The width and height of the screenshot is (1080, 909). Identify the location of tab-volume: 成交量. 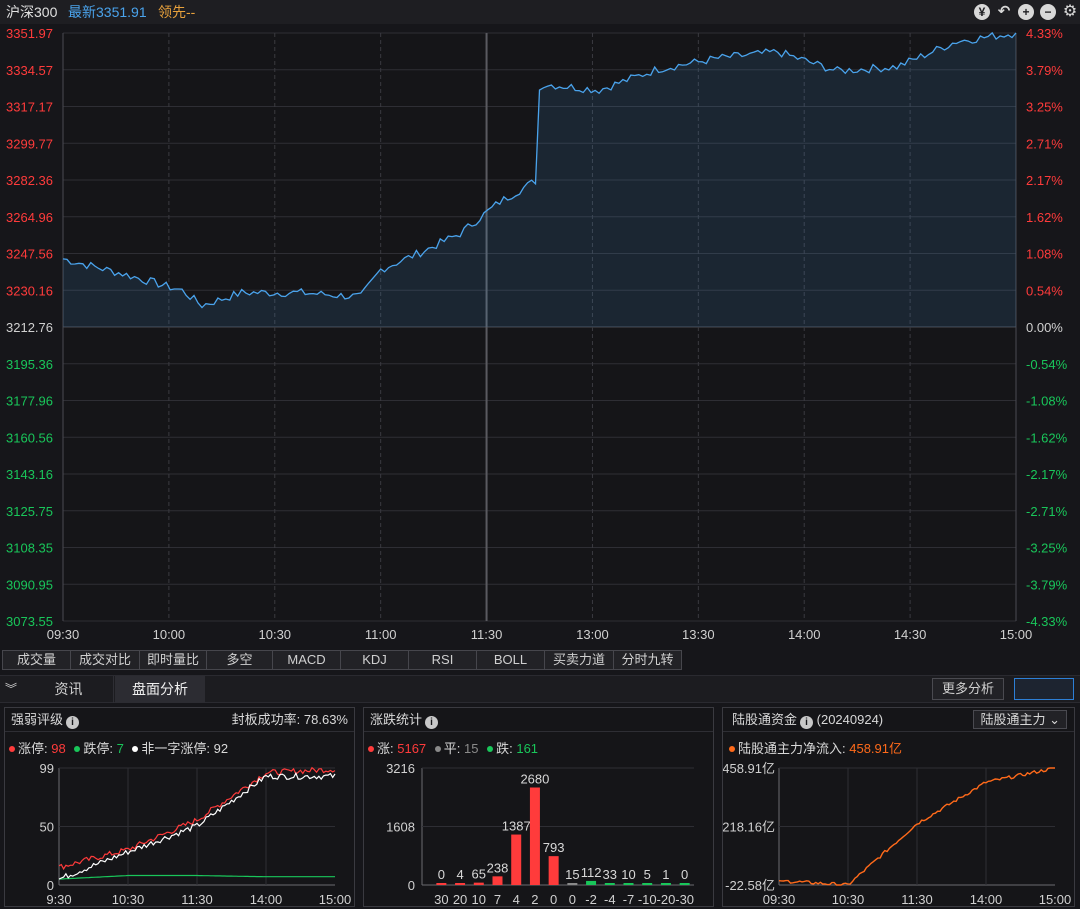
(36, 660).